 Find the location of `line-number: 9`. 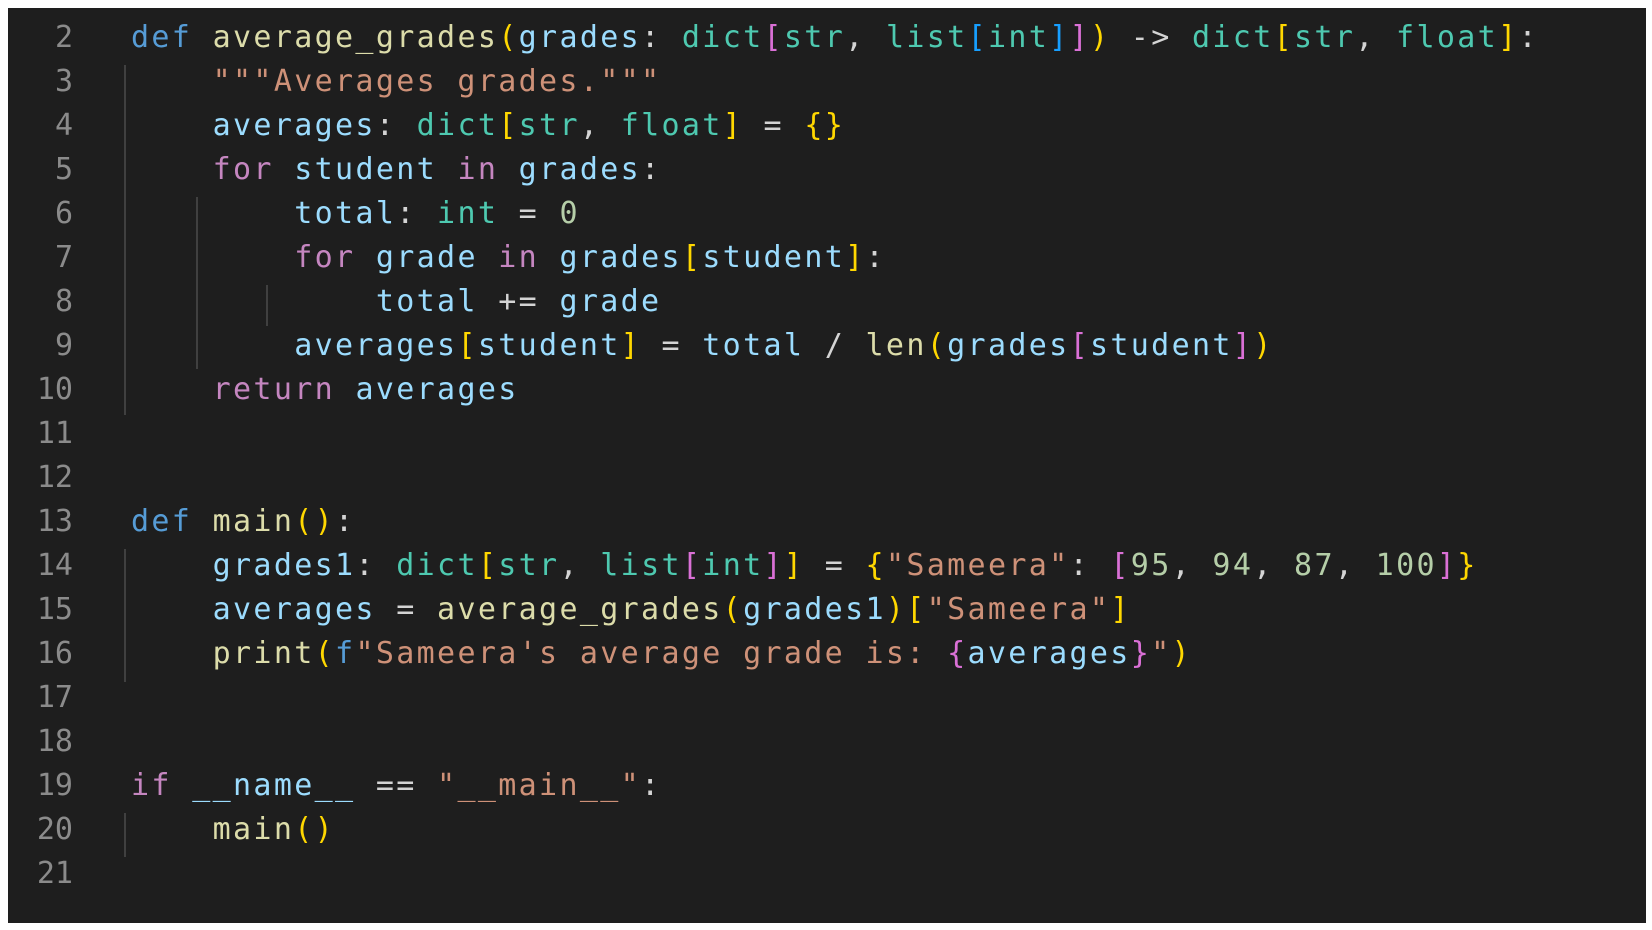

line-number: 9 is located at coordinates (63, 345).